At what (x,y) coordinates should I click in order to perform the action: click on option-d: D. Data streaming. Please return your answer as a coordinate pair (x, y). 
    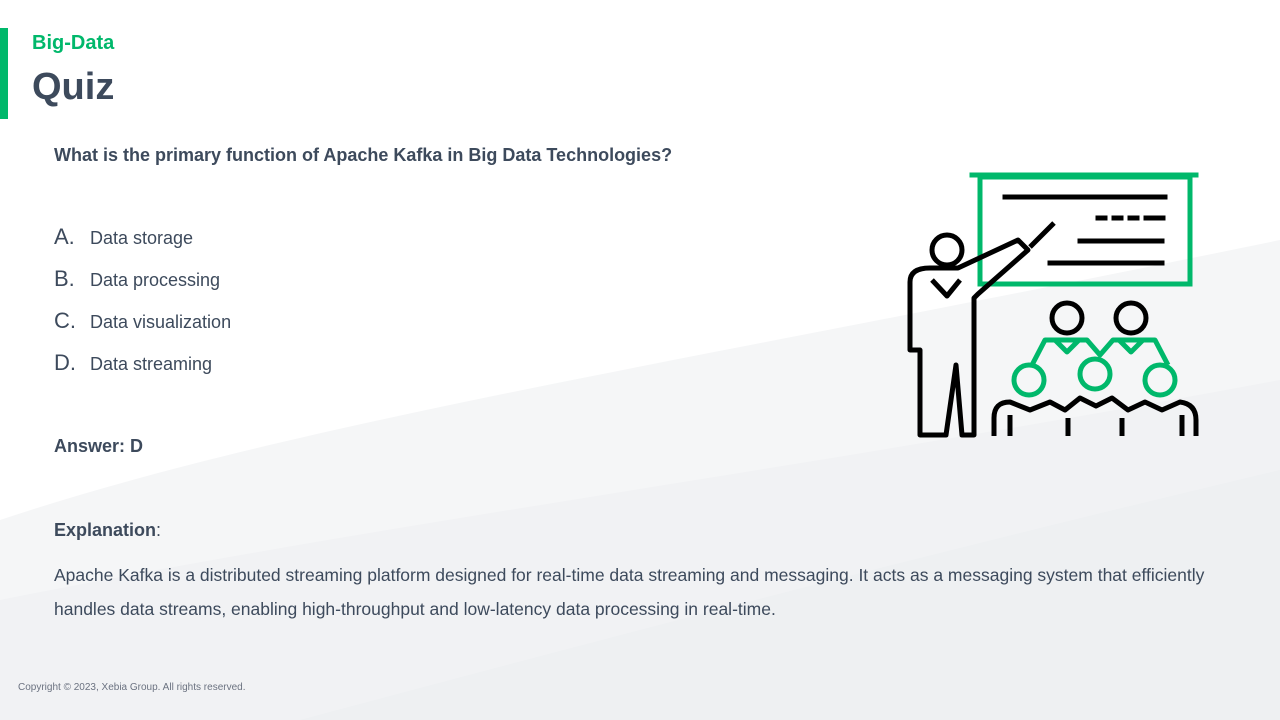
    Looking at the image, I should click on (142, 371).